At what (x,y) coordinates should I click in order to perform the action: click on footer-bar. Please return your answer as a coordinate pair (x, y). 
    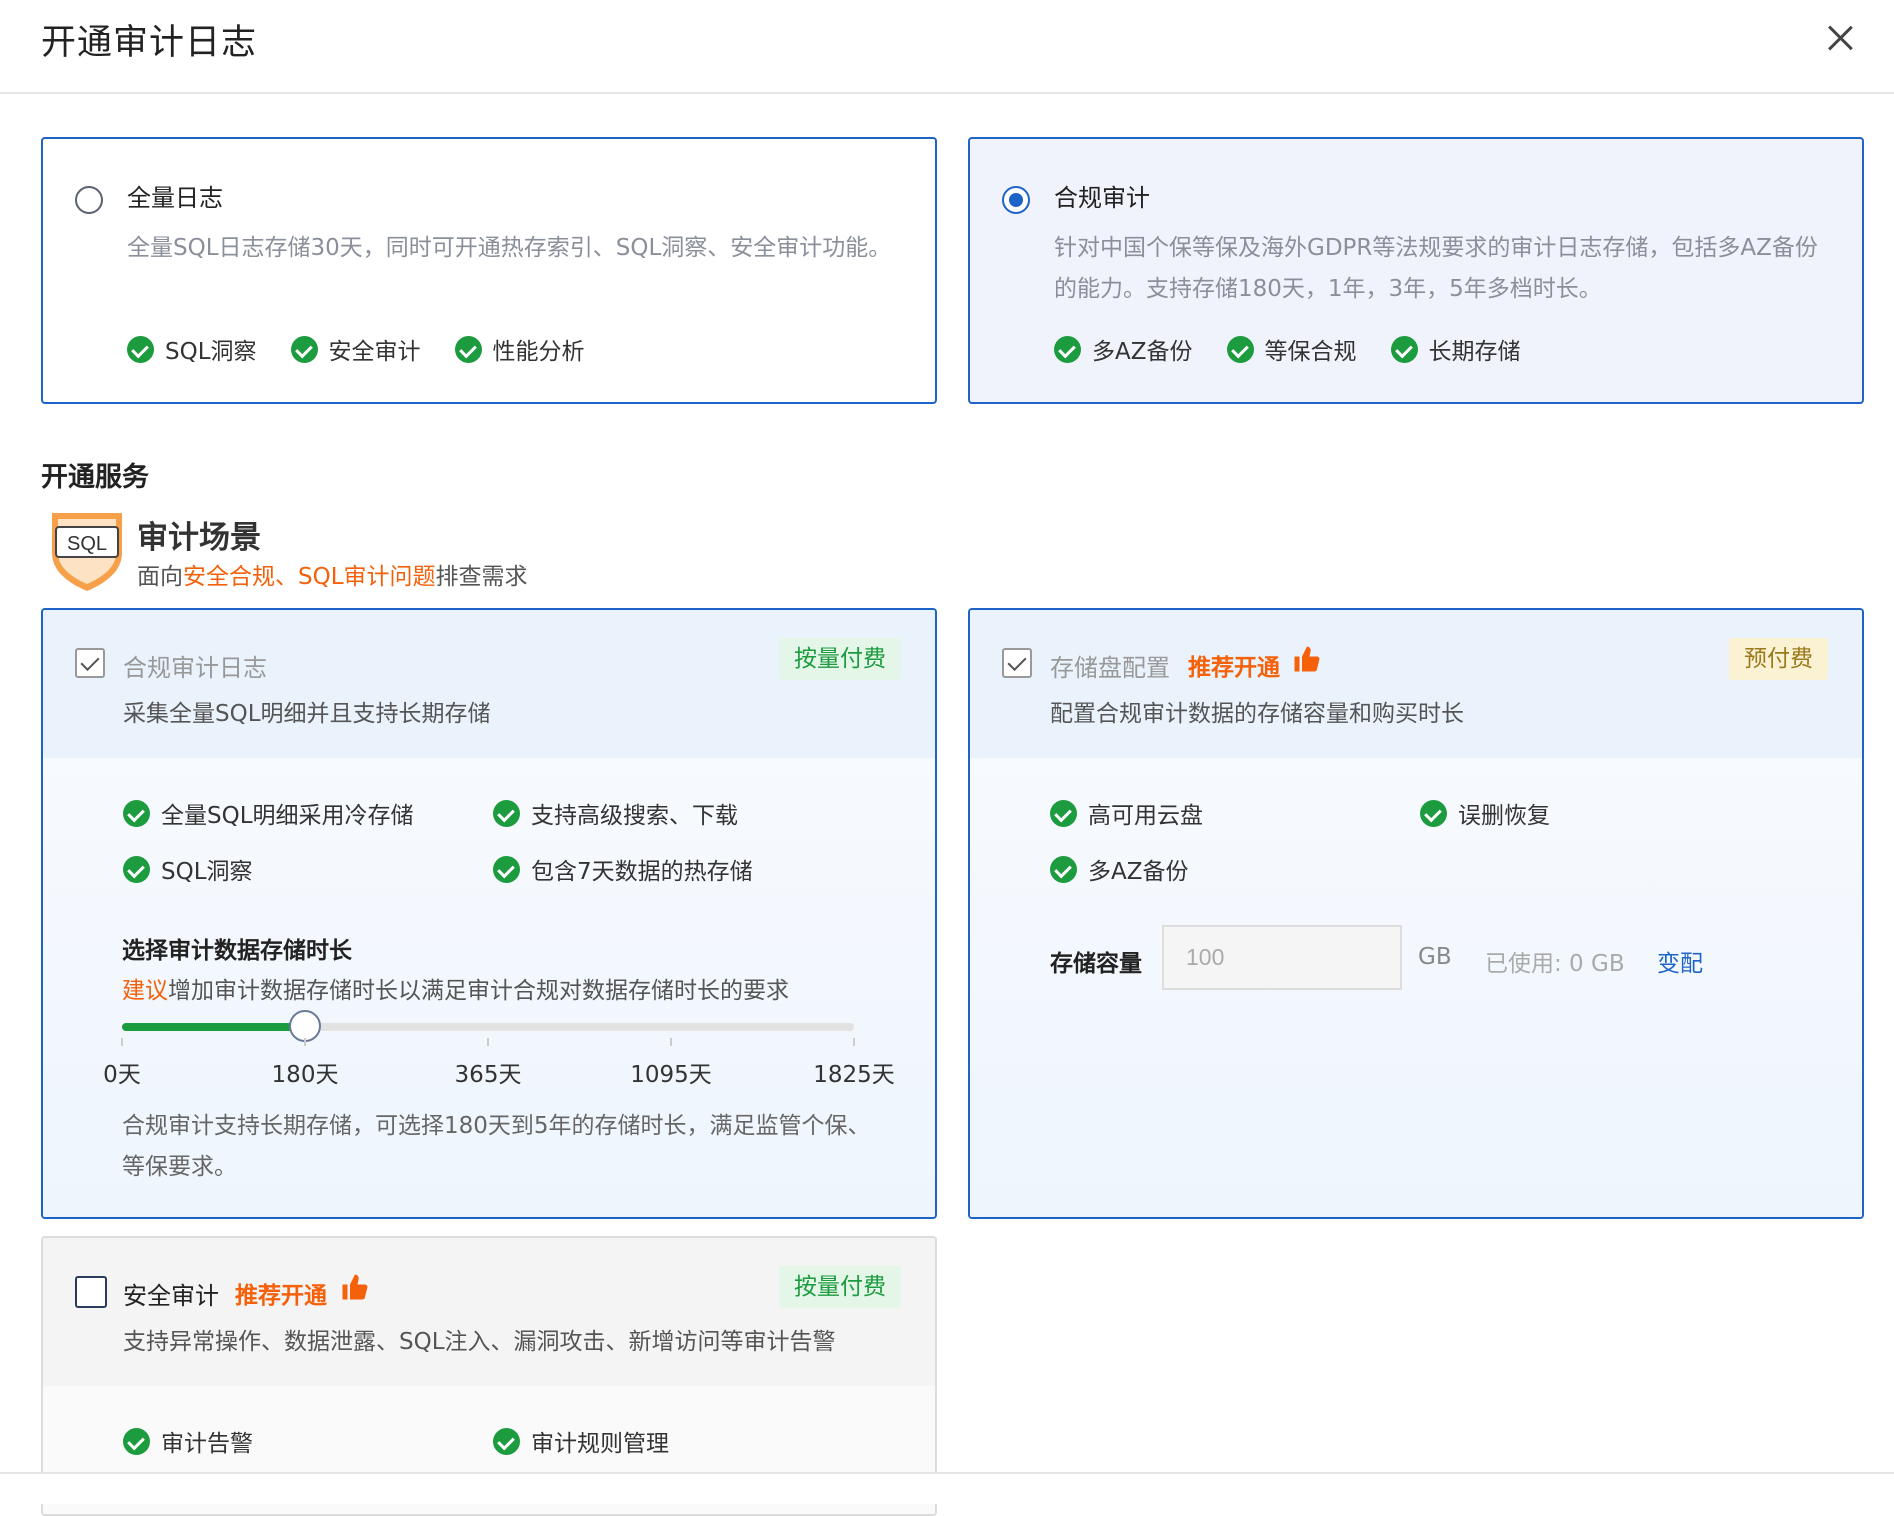
    Looking at the image, I should click on (947, 1488).